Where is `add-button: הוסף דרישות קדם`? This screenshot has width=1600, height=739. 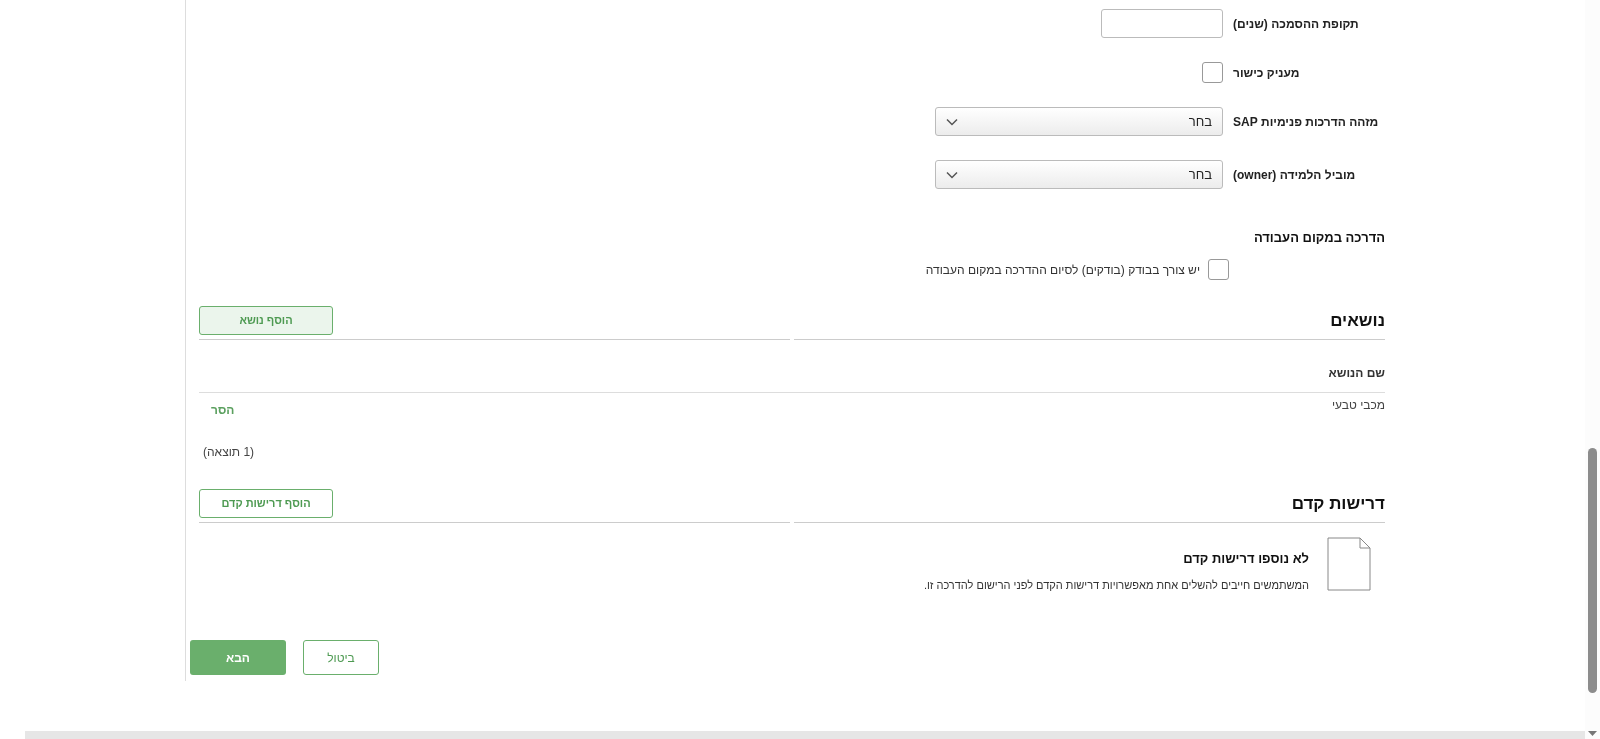 add-button: הוסף דרישות קדם is located at coordinates (266, 503).